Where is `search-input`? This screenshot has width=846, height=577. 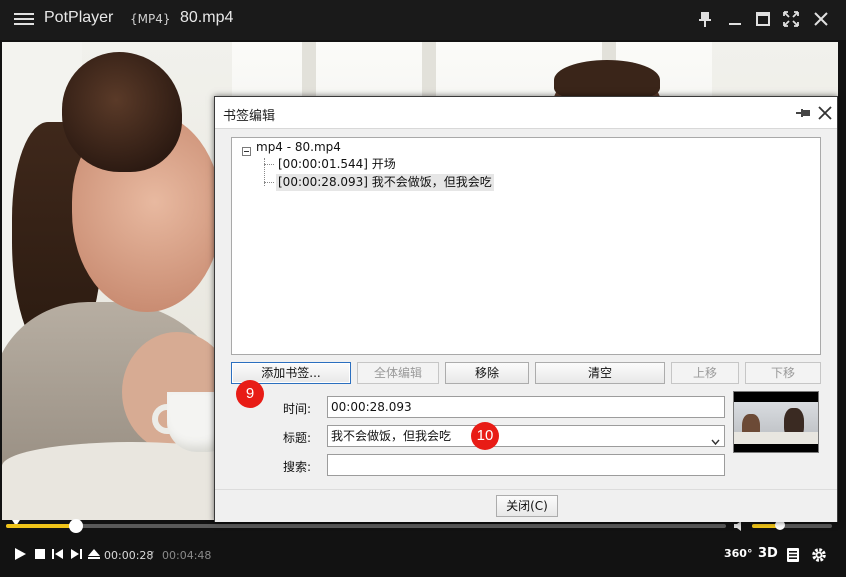
search-input is located at coordinates (526, 465).